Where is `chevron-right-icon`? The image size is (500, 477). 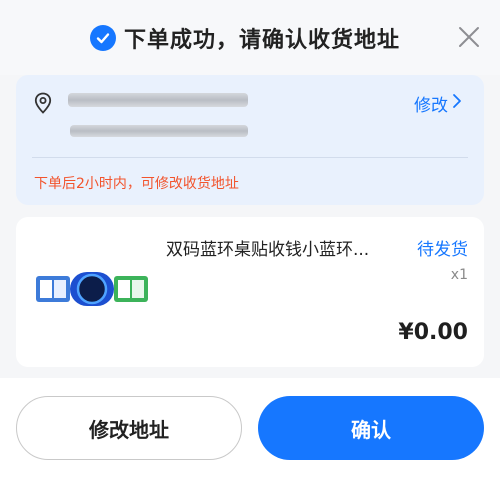
chevron-right-icon is located at coordinates (457, 103).